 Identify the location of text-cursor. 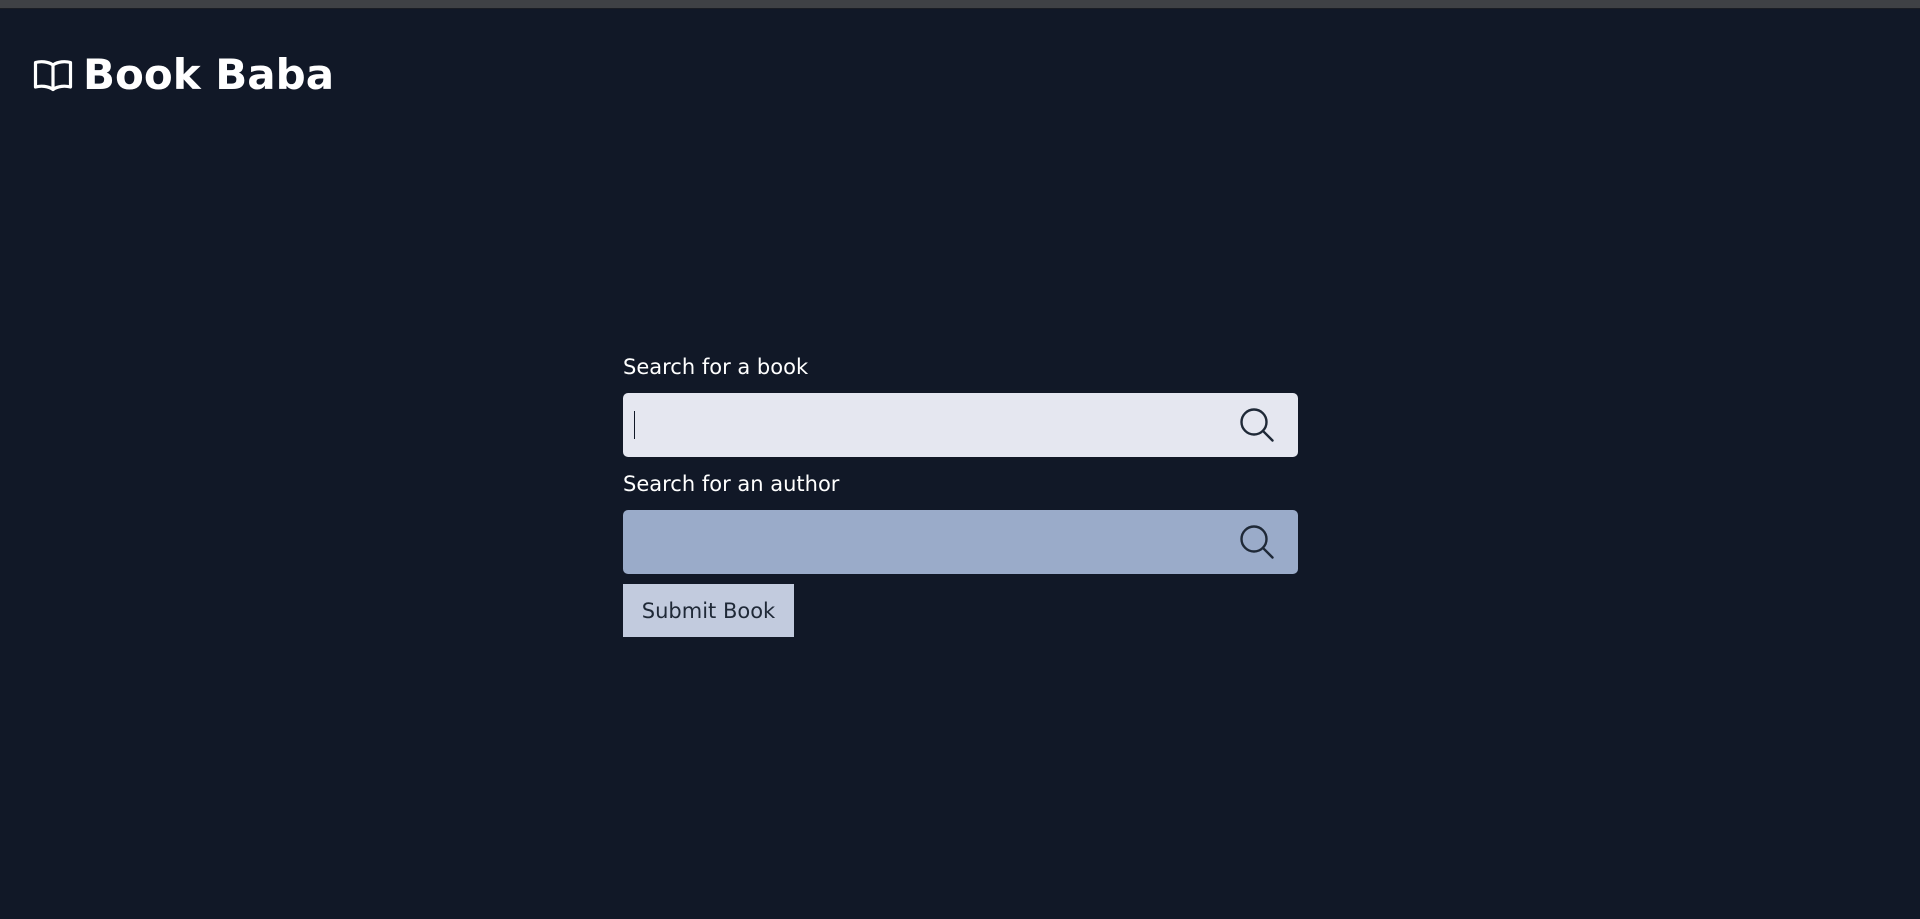
(634, 425).